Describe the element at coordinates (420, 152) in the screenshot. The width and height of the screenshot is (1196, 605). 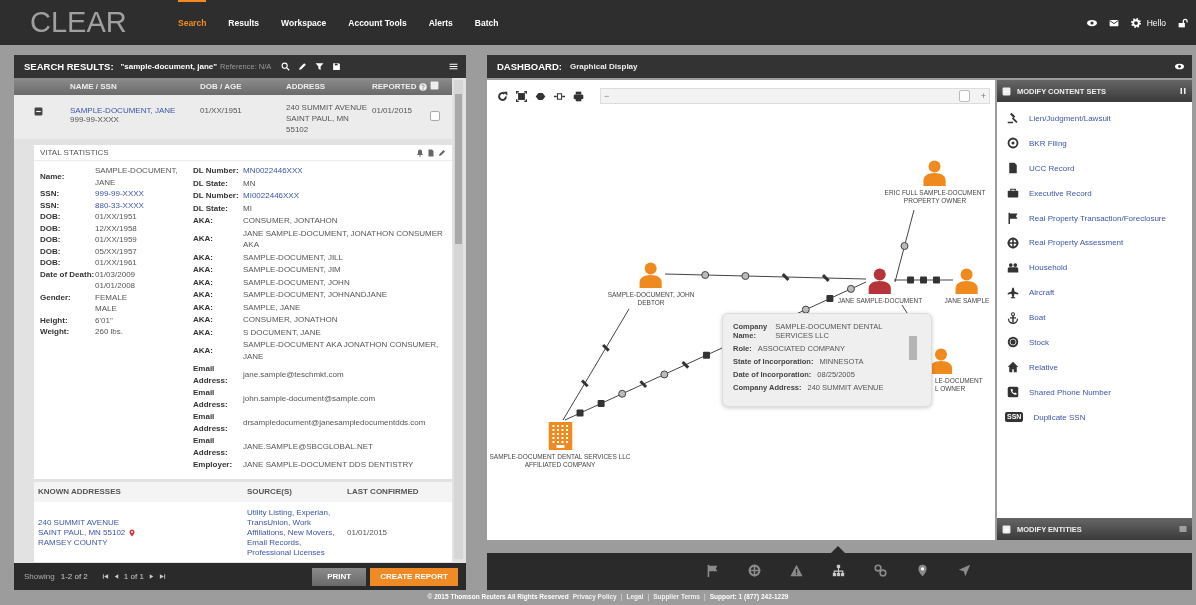
I see `bell-icon` at that location.